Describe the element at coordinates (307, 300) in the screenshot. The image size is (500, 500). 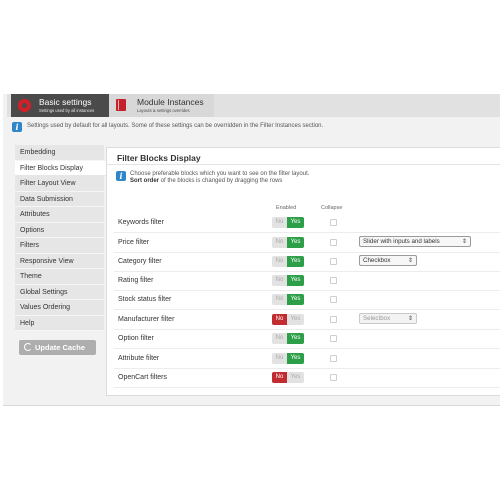
I see `filter-row: Stock status filter No Yes` at that location.